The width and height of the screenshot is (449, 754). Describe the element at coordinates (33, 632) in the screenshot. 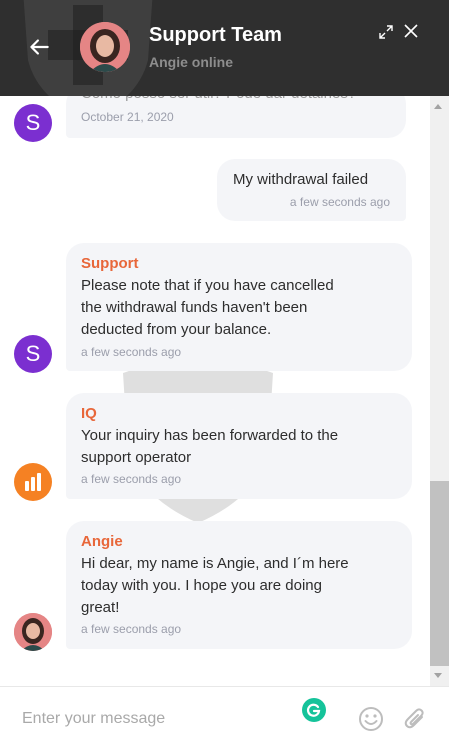

I see `angie-avatar` at that location.